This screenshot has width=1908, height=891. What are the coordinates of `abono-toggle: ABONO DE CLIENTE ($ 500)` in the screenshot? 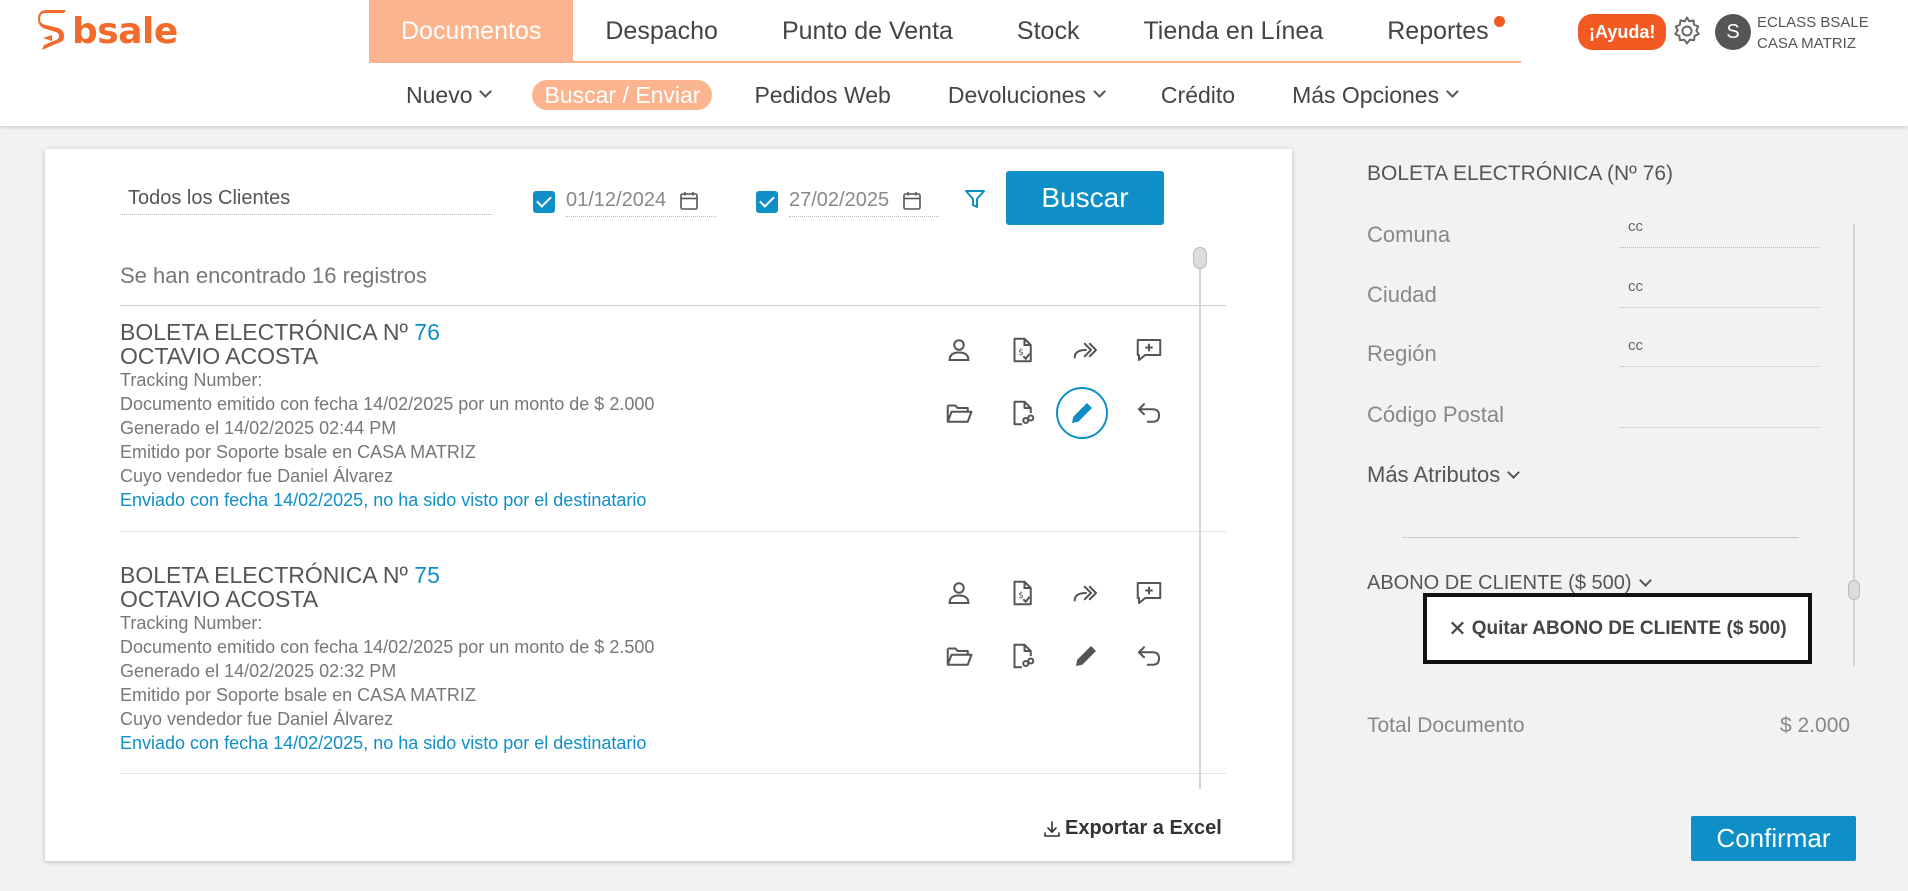 It's located at (1509, 583).